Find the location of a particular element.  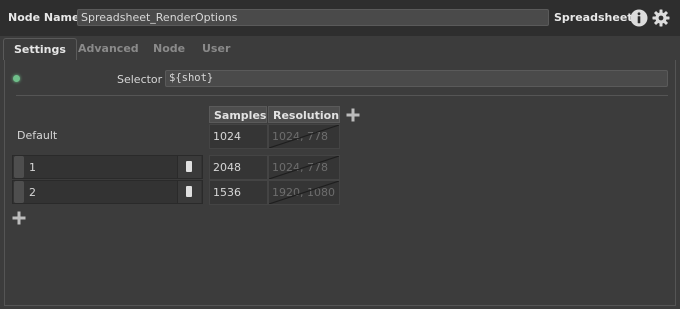

default-row-label: Default is located at coordinates (37, 135).